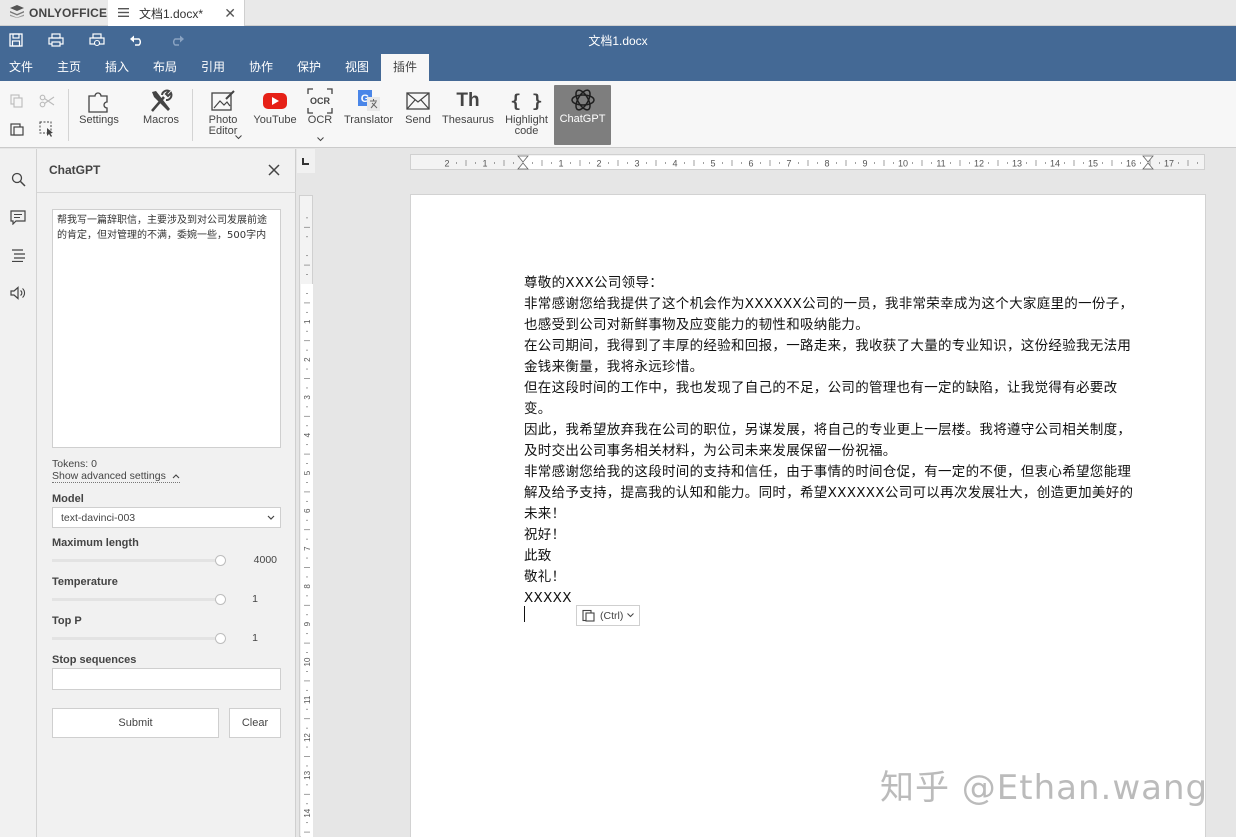 The width and height of the screenshot is (1236, 837). Describe the element at coordinates (618, 13) in the screenshot. I see `tab-bar: ONLYOFFICE 文档1.docx* ✕` at that location.